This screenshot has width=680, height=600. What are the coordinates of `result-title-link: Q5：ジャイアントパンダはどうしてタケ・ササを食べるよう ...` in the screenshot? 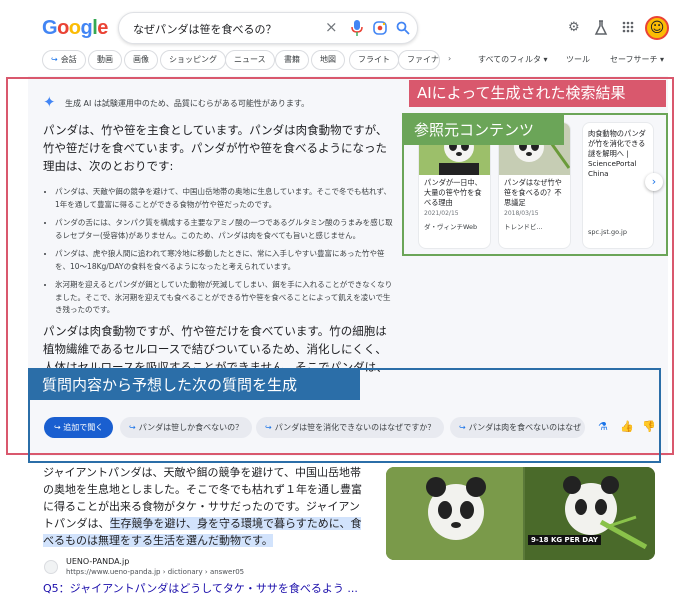 It's located at (200, 588).